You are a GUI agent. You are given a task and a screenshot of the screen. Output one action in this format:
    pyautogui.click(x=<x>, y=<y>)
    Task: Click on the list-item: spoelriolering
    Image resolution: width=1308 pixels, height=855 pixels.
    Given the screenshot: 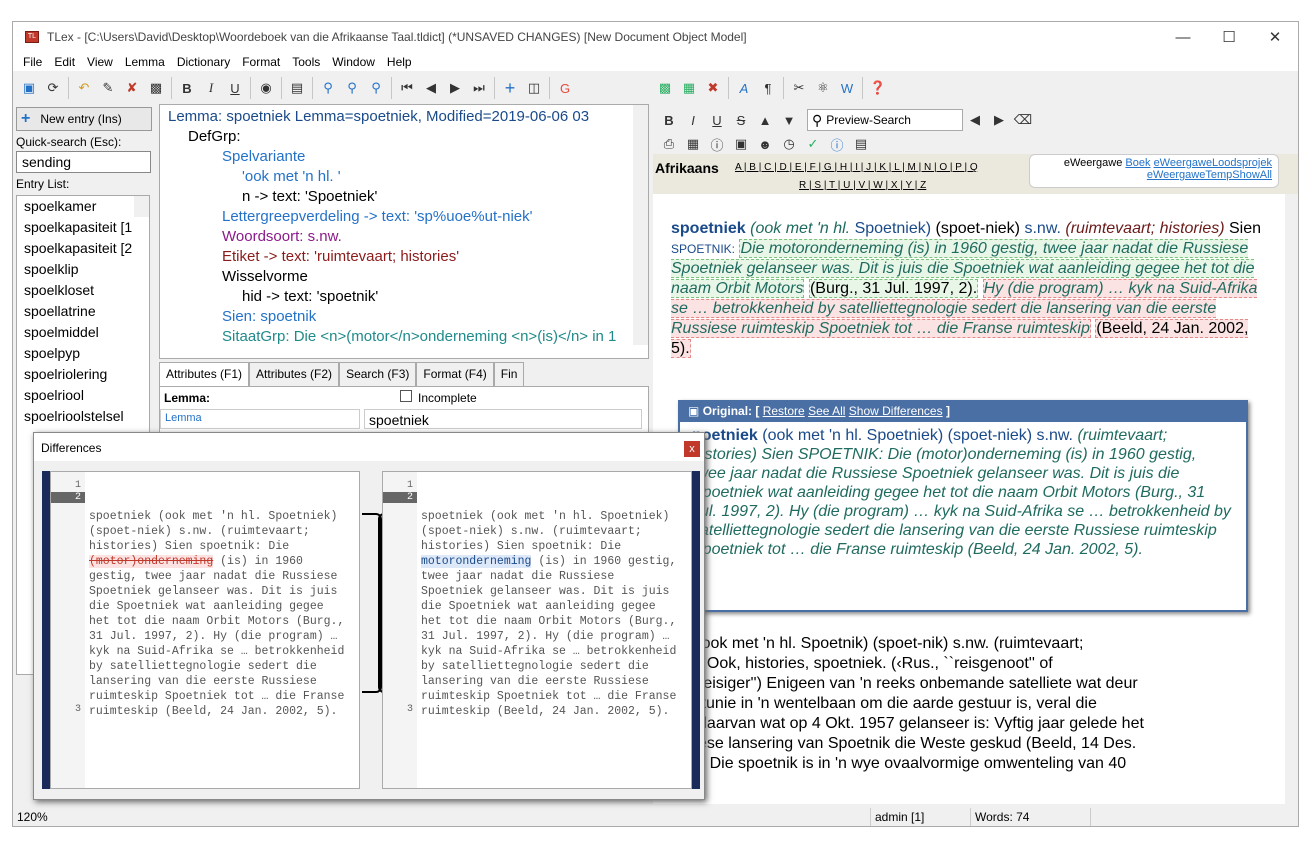 What is the action you would take?
    pyautogui.click(x=83, y=374)
    